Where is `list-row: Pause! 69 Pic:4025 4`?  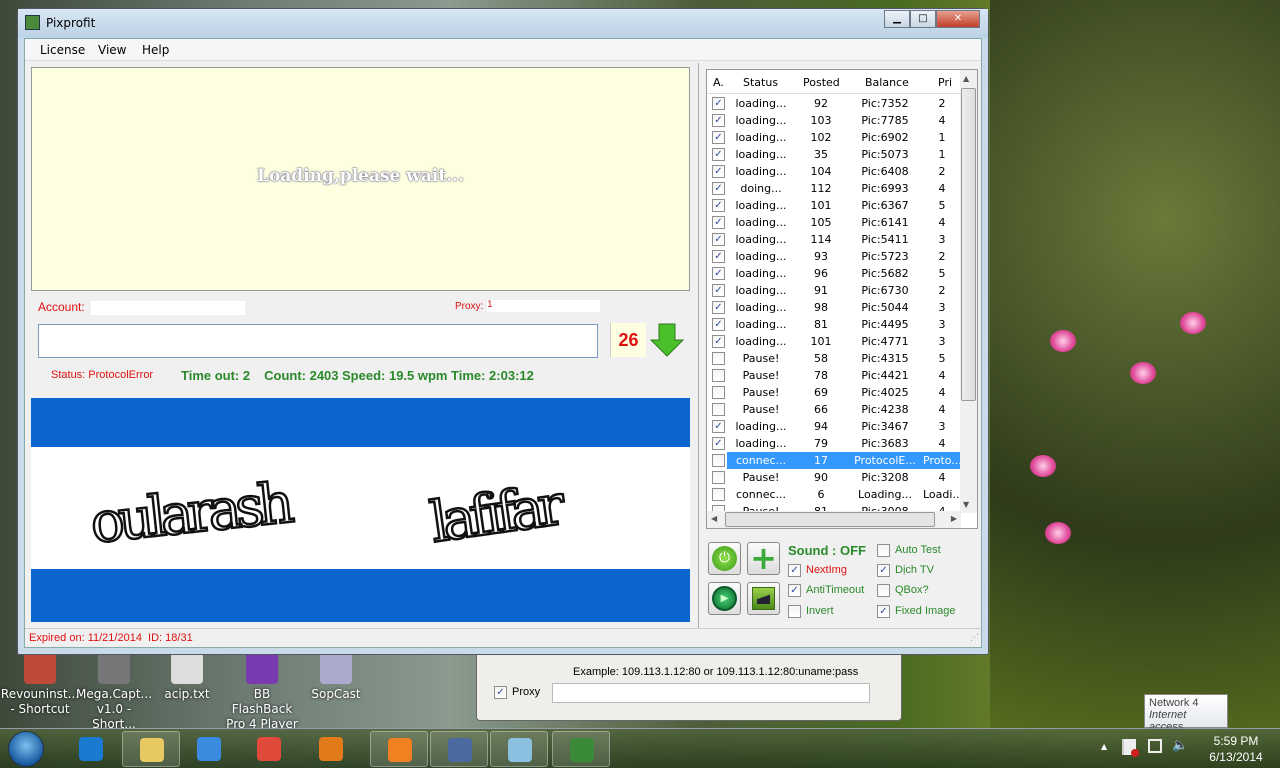
list-row: Pause! 69 Pic:4025 4 is located at coordinates (834, 392).